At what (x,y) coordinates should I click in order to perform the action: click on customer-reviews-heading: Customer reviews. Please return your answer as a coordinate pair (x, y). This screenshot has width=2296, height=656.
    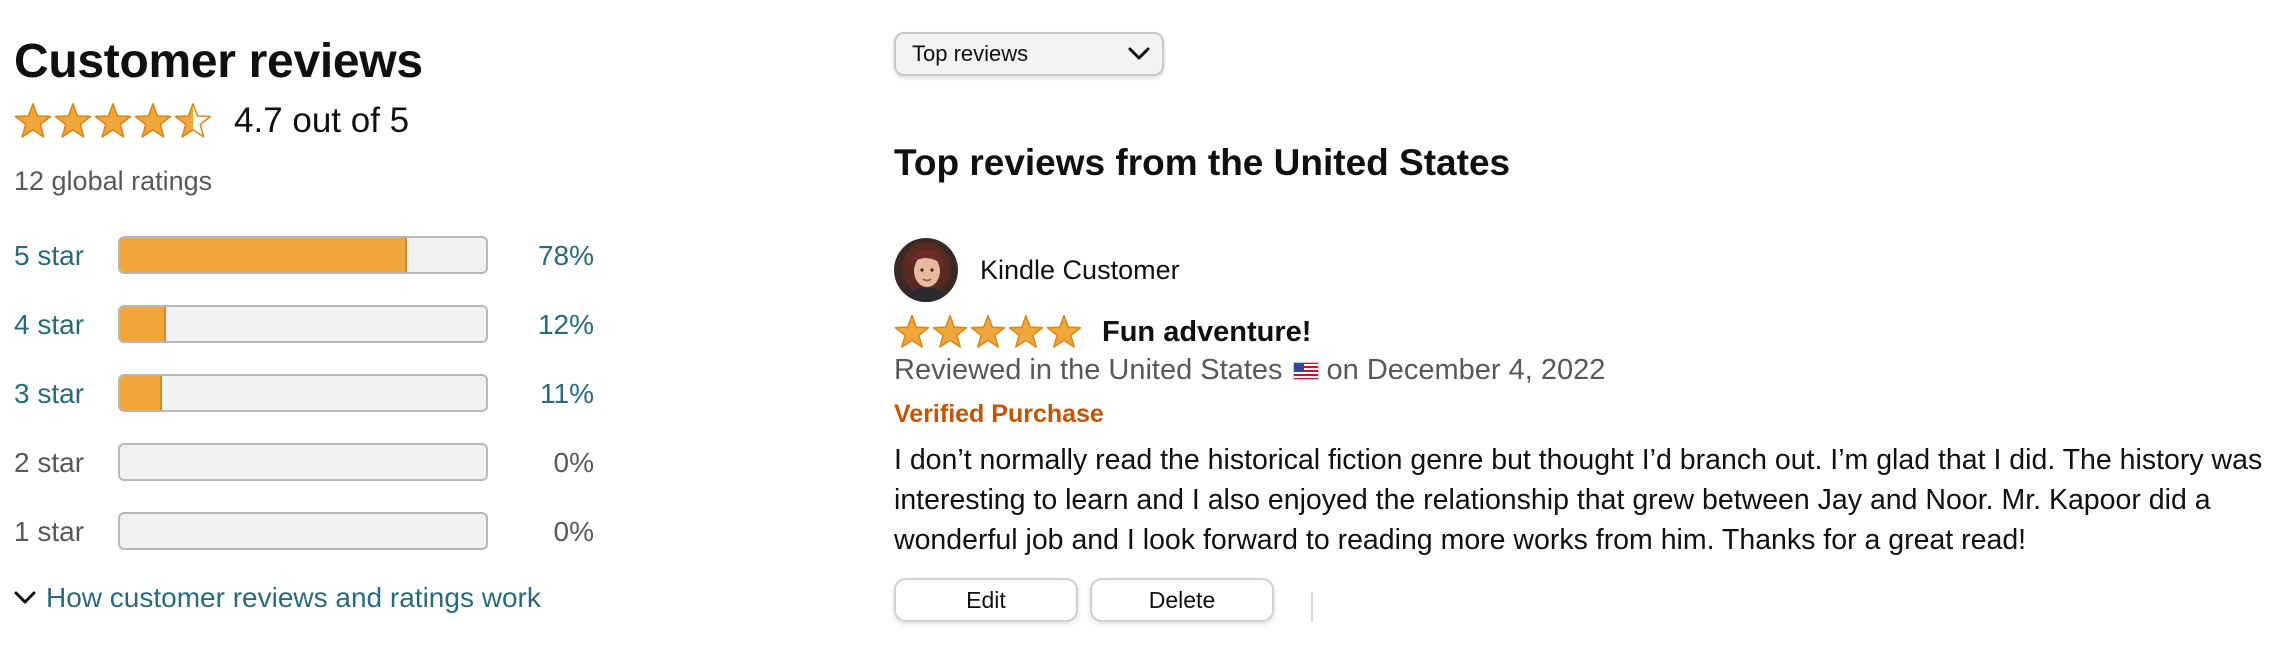
    Looking at the image, I should click on (218, 61).